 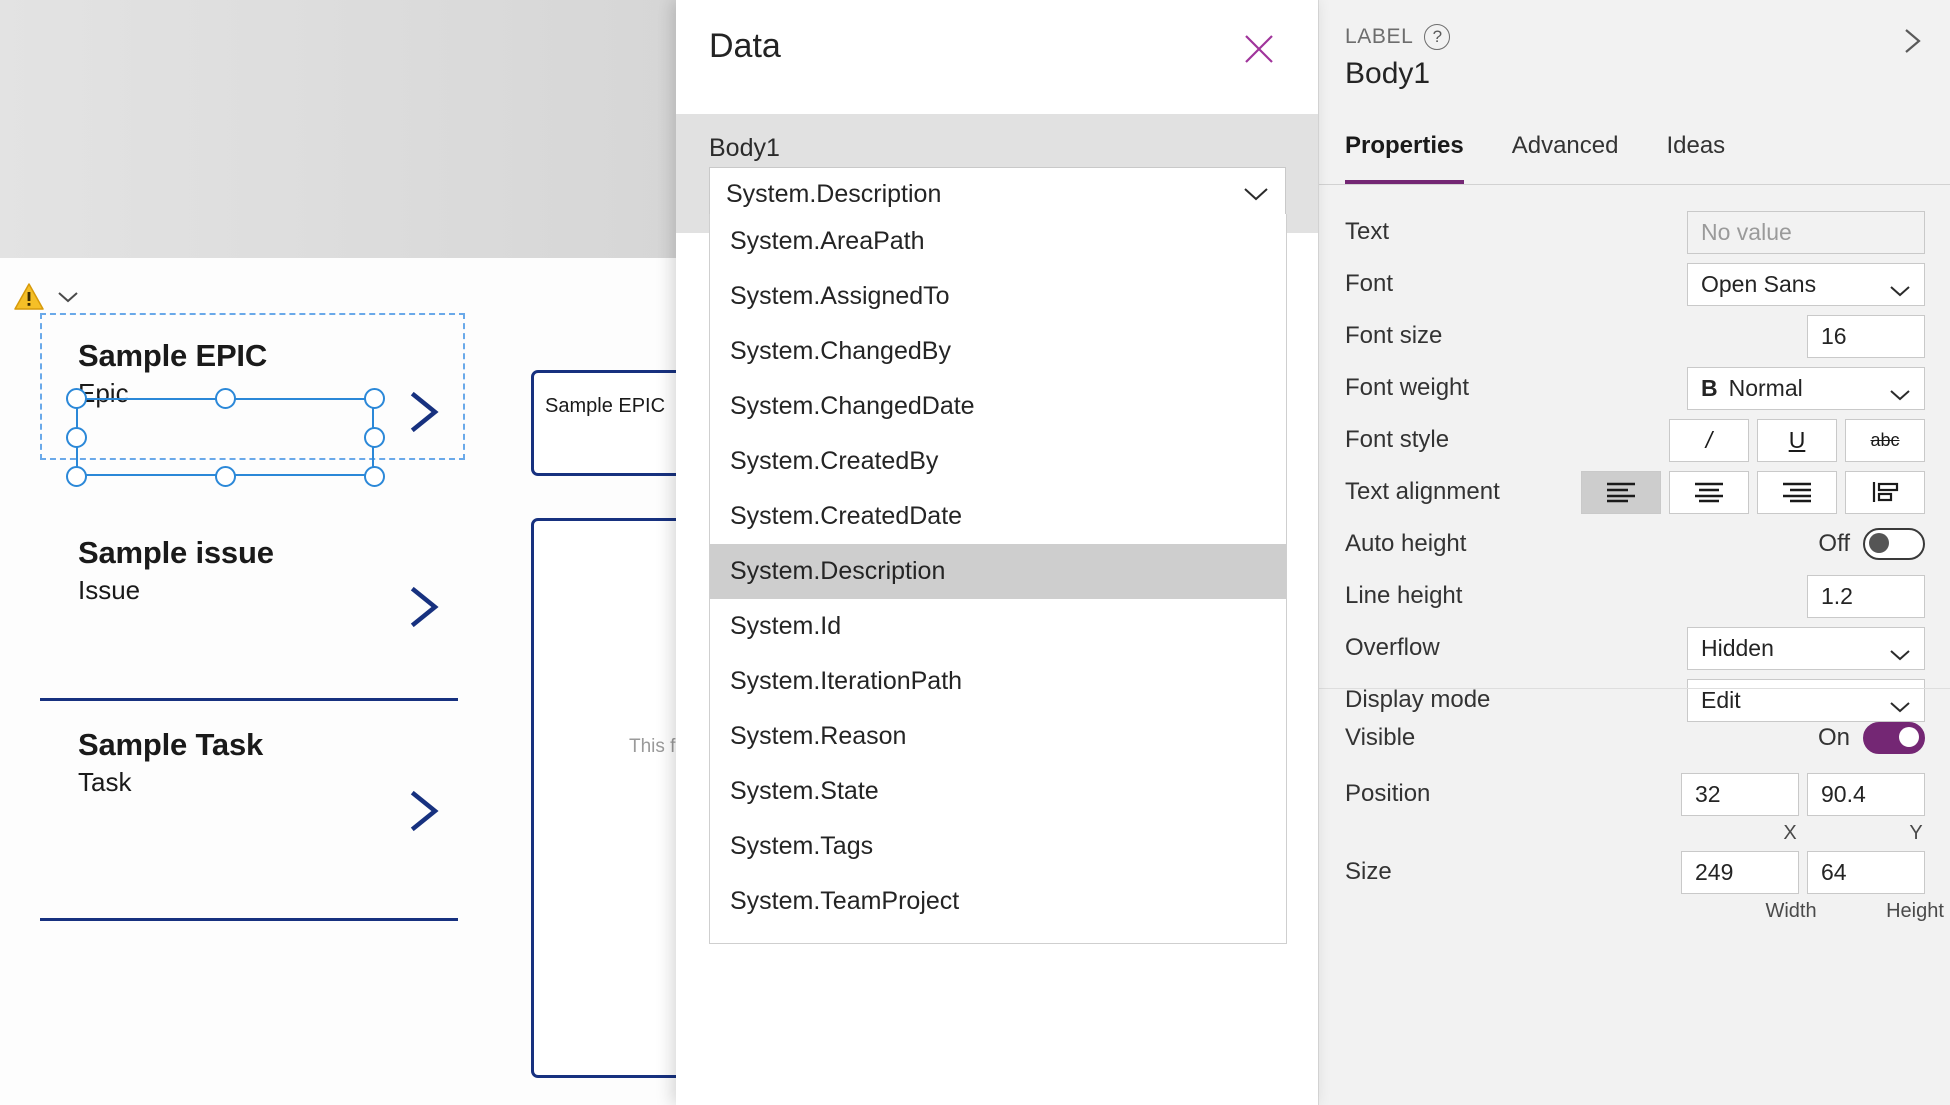 I want to click on tree-item-title: Sample Task, so click(x=171, y=744).